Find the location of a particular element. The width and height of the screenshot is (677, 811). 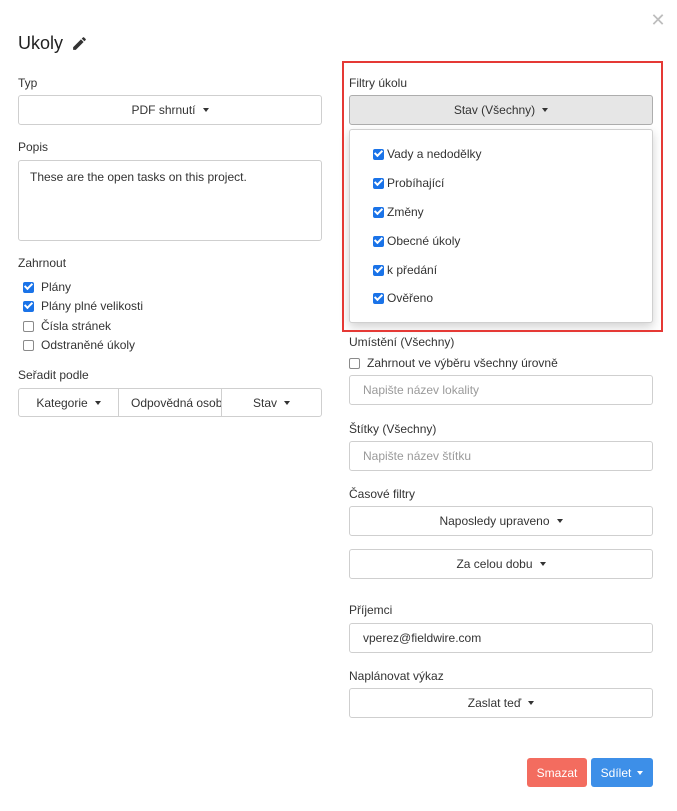

last-modified-dropdown: Naposledy upraveno is located at coordinates (501, 521).